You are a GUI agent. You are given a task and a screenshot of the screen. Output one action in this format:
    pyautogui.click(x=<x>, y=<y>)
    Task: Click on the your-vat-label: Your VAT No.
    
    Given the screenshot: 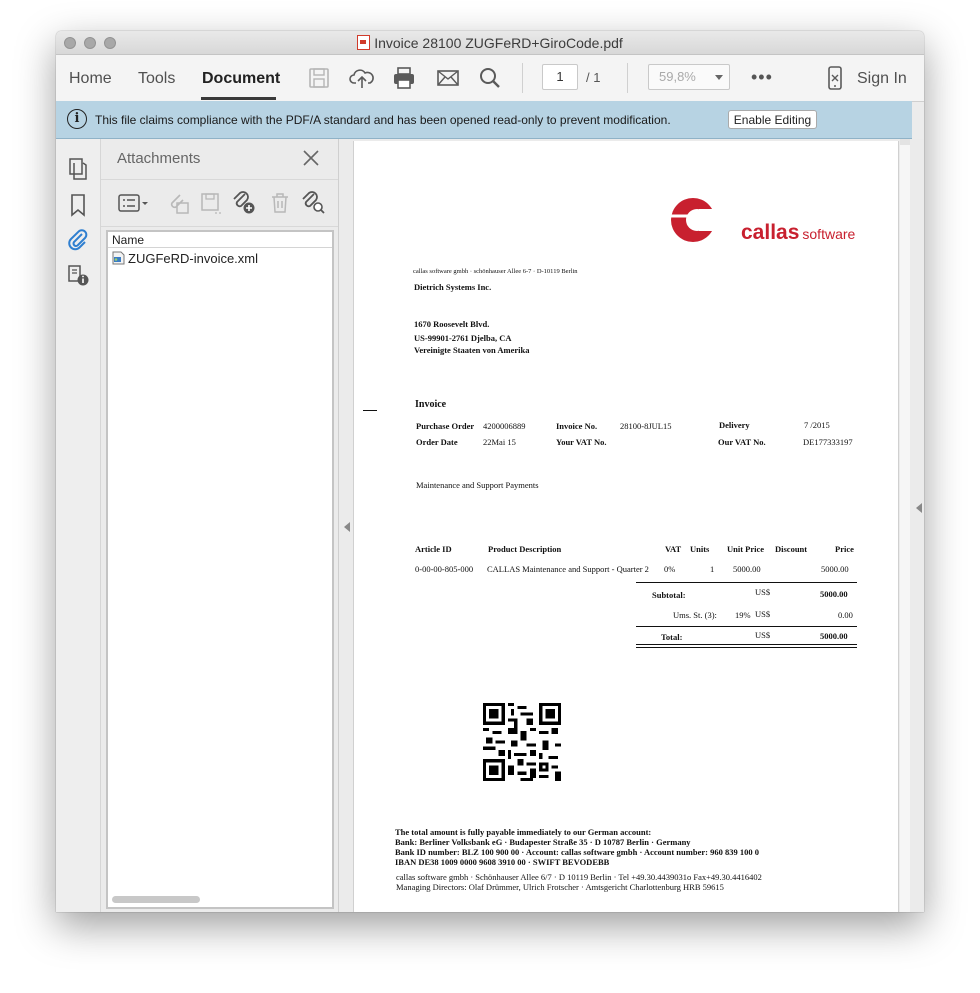 What is the action you would take?
    pyautogui.click(x=581, y=442)
    